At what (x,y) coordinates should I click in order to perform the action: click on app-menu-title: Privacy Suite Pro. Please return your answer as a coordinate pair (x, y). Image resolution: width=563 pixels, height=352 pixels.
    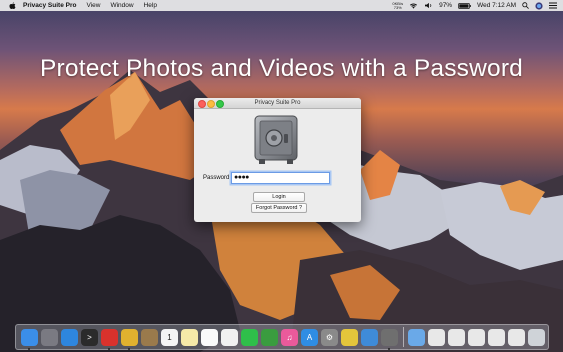
    Looking at the image, I should click on (49, 5).